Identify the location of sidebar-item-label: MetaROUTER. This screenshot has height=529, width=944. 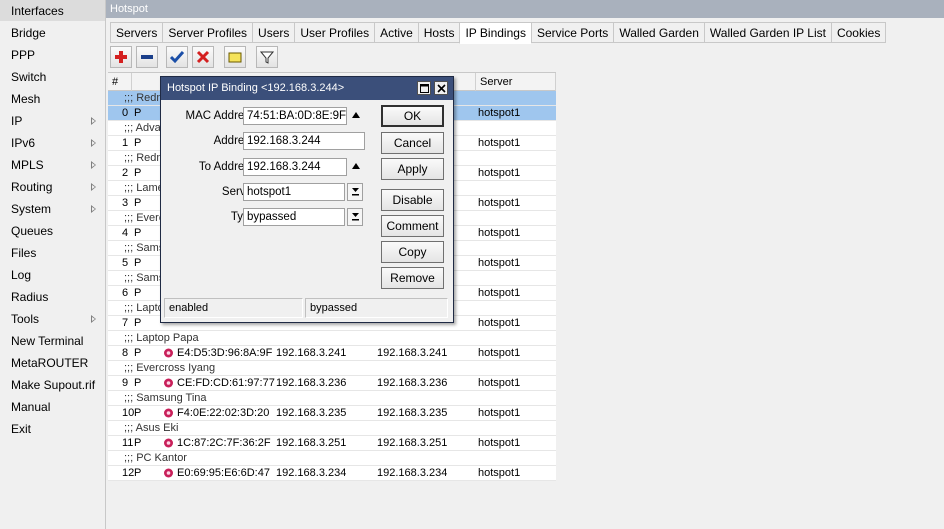
(50, 363).